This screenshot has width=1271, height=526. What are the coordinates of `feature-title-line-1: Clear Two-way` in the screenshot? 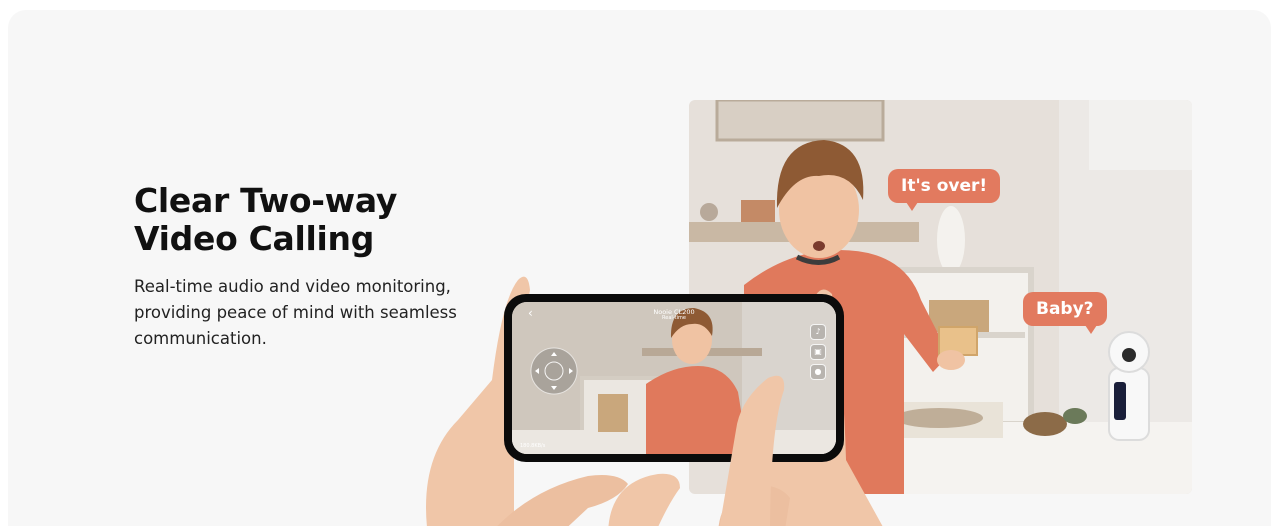 It's located at (266, 200).